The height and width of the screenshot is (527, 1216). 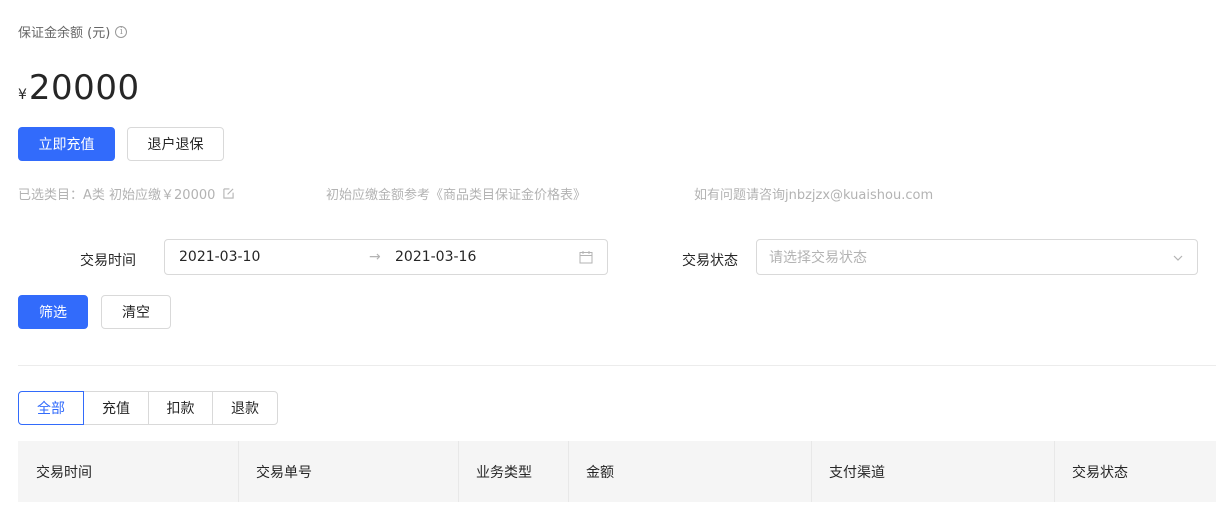 What do you see at coordinates (435, 257) in the screenshot?
I see `end-date-input: 2021-03-16` at bounding box center [435, 257].